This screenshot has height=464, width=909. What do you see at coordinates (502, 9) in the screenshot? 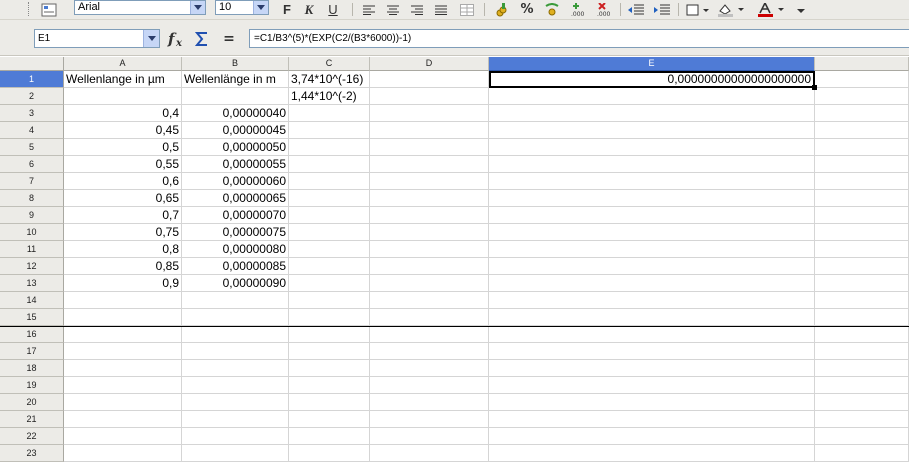
I see `currency-button` at bounding box center [502, 9].